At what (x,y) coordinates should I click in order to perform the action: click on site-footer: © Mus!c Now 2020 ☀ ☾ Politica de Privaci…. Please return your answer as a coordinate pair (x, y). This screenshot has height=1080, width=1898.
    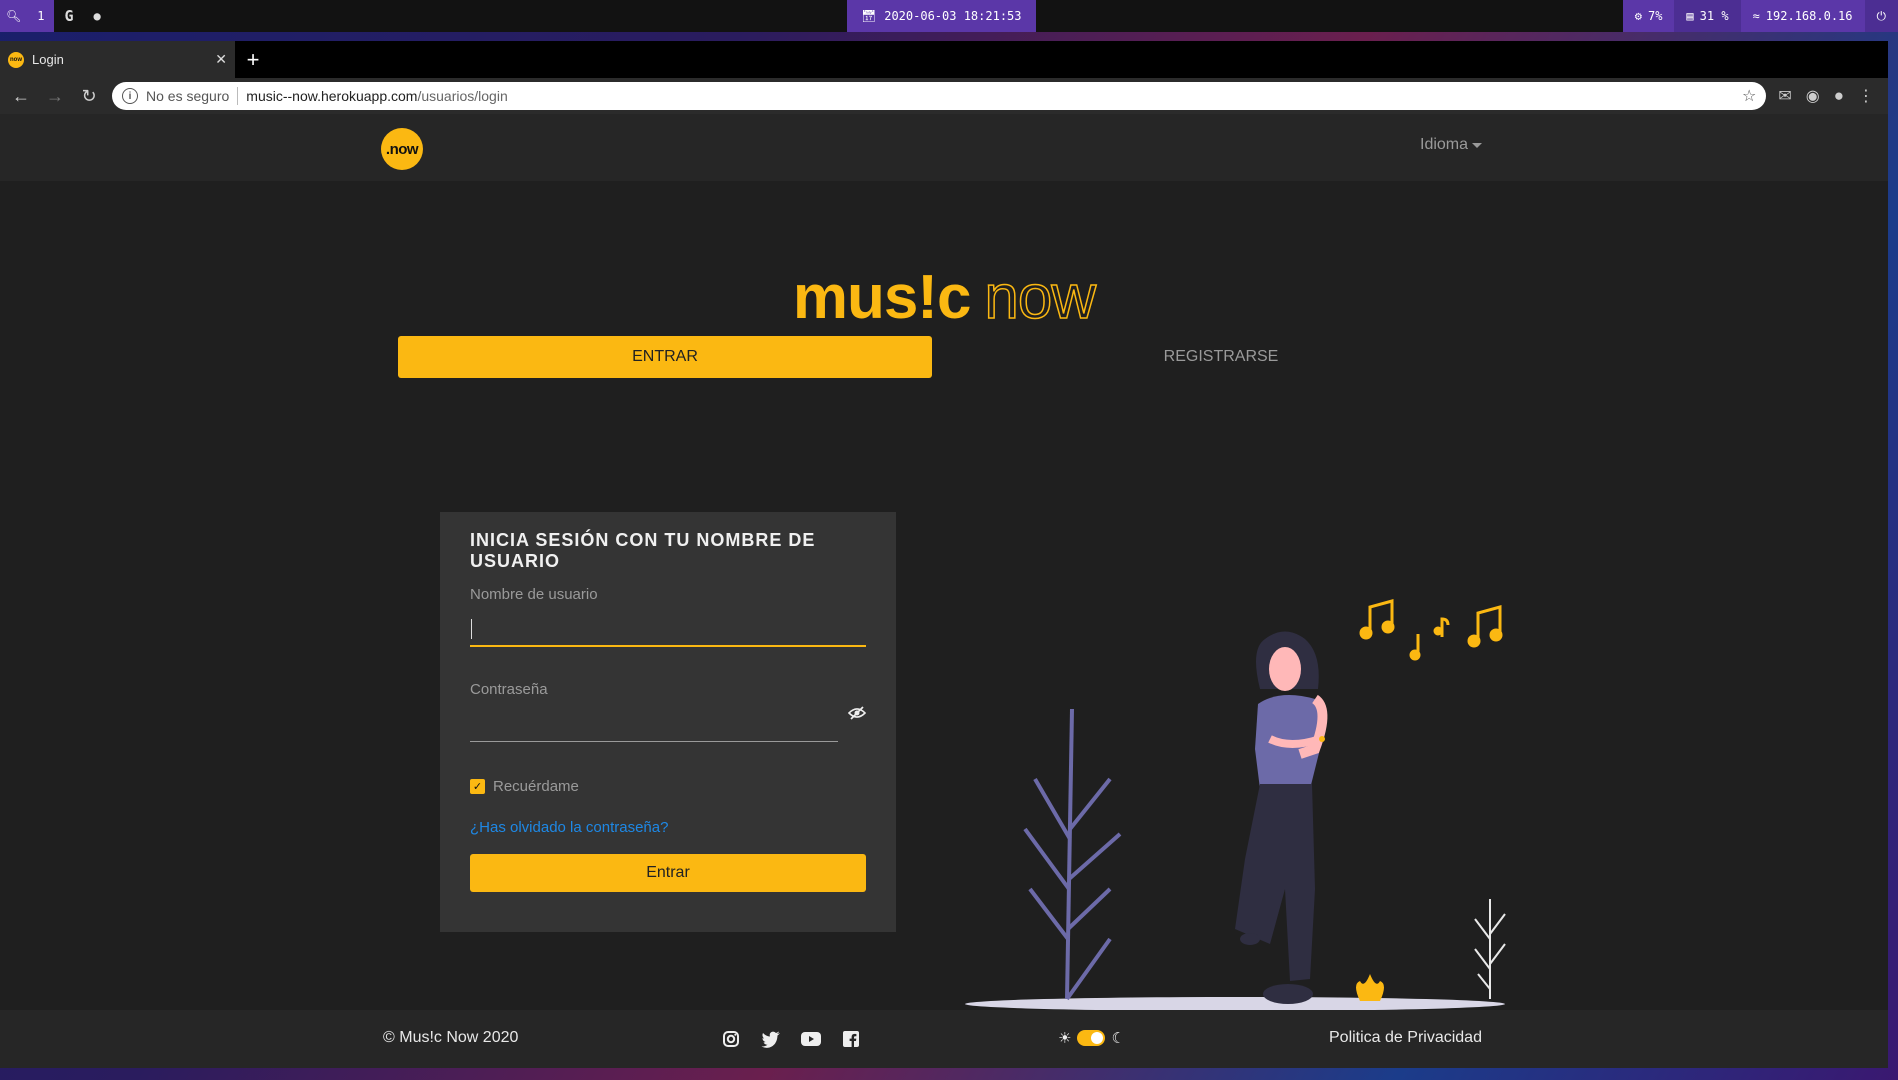
    Looking at the image, I should click on (944, 1039).